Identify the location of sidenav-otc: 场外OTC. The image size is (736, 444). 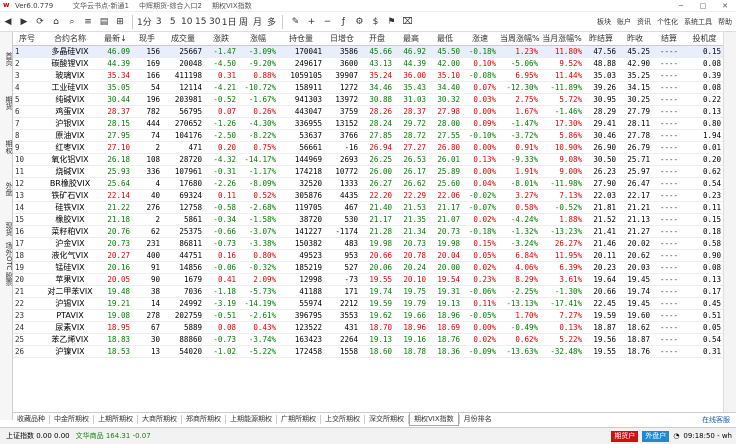
(6, 256).